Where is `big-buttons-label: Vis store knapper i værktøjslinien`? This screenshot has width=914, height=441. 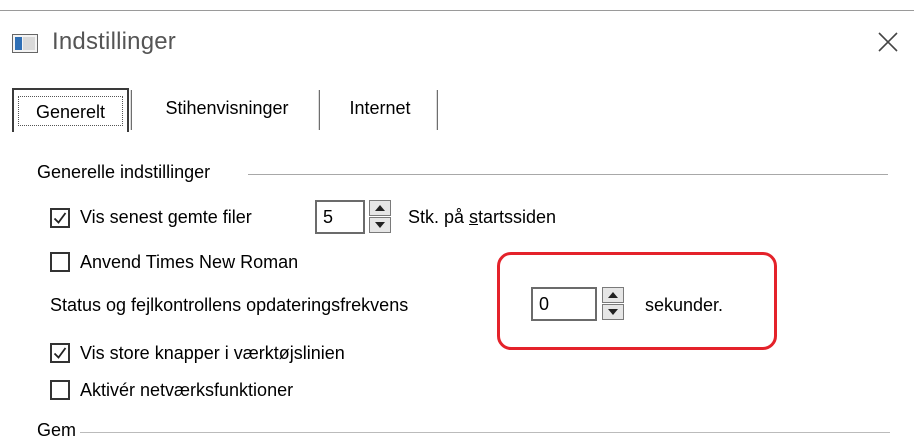 big-buttons-label: Vis store knapper i værktøjslinien is located at coordinates (212, 353).